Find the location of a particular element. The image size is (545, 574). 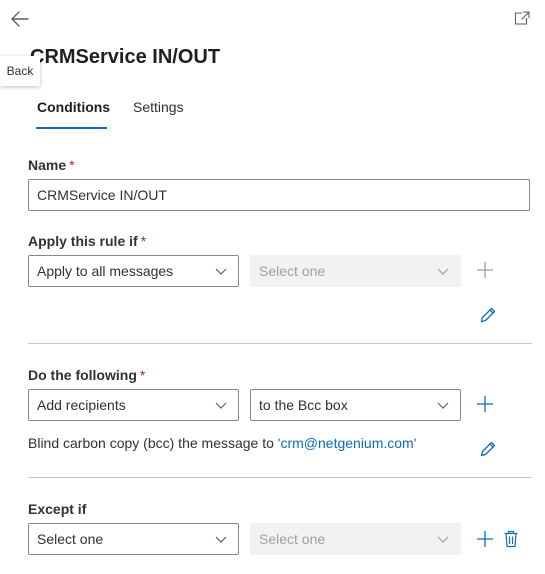

trash-icon is located at coordinates (511, 539).